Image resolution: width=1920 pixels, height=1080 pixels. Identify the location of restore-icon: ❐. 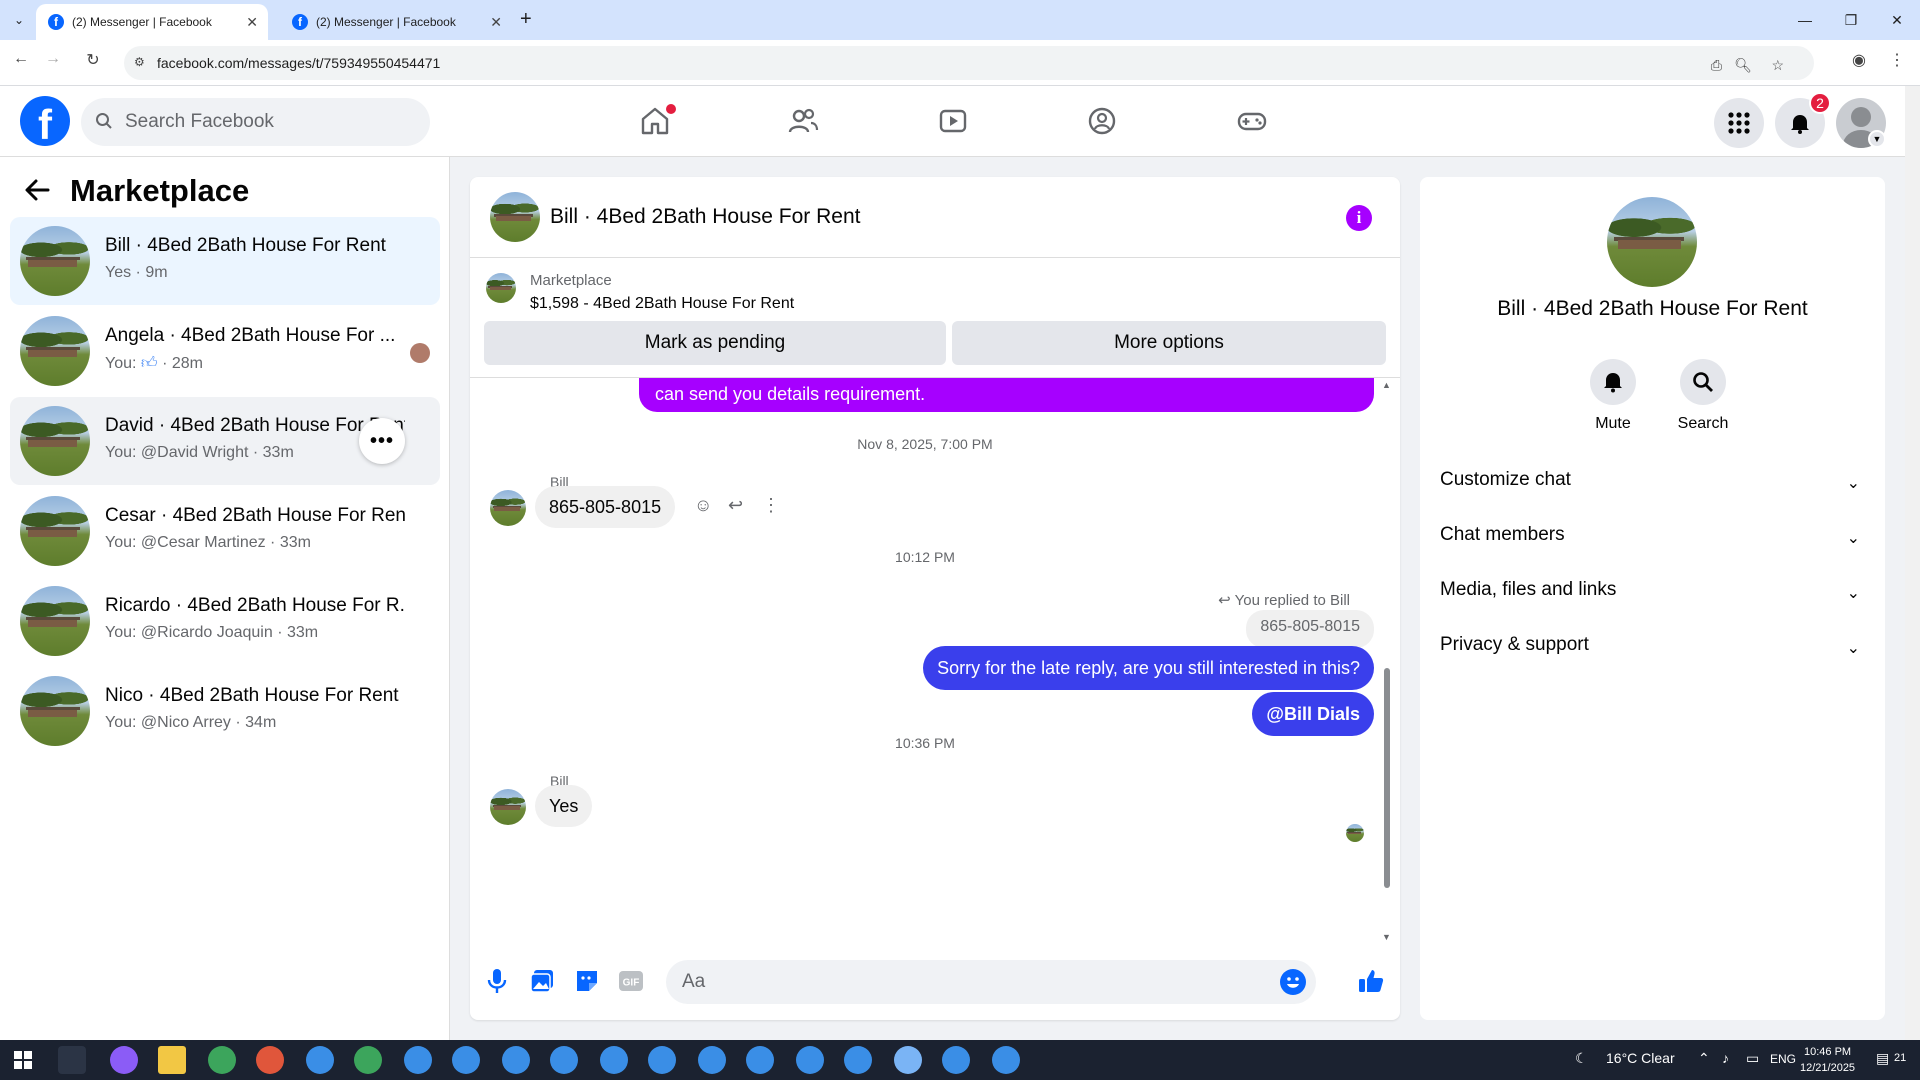
(1851, 20).